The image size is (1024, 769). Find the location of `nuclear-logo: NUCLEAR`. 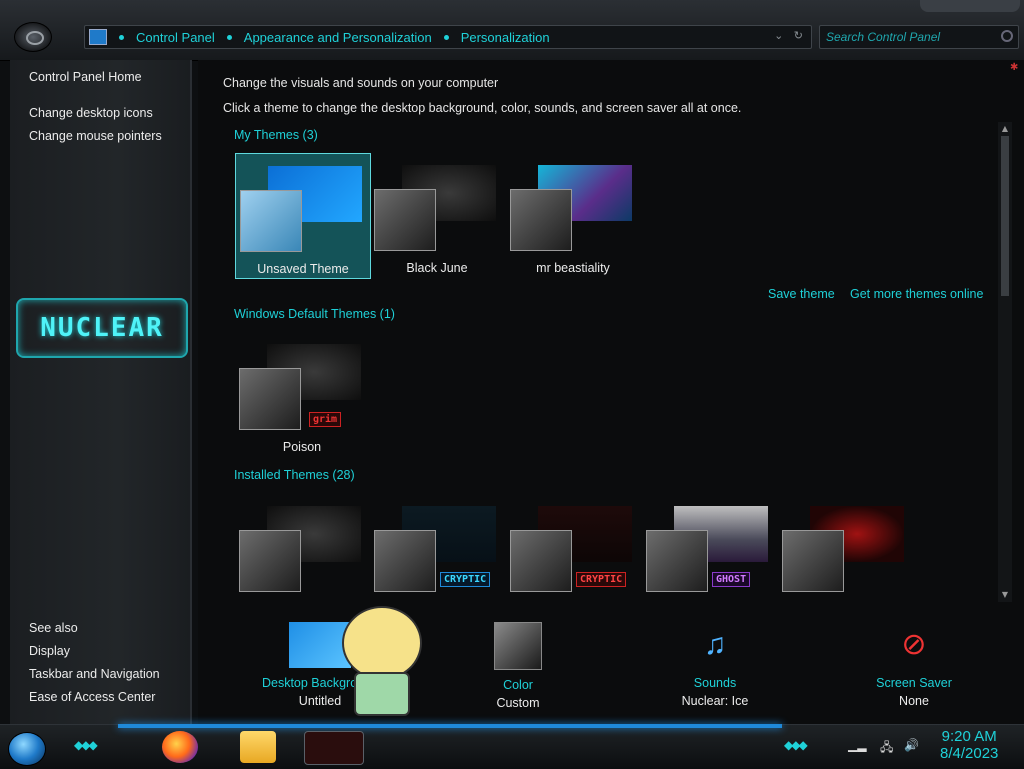

nuclear-logo: NUCLEAR is located at coordinates (102, 328).